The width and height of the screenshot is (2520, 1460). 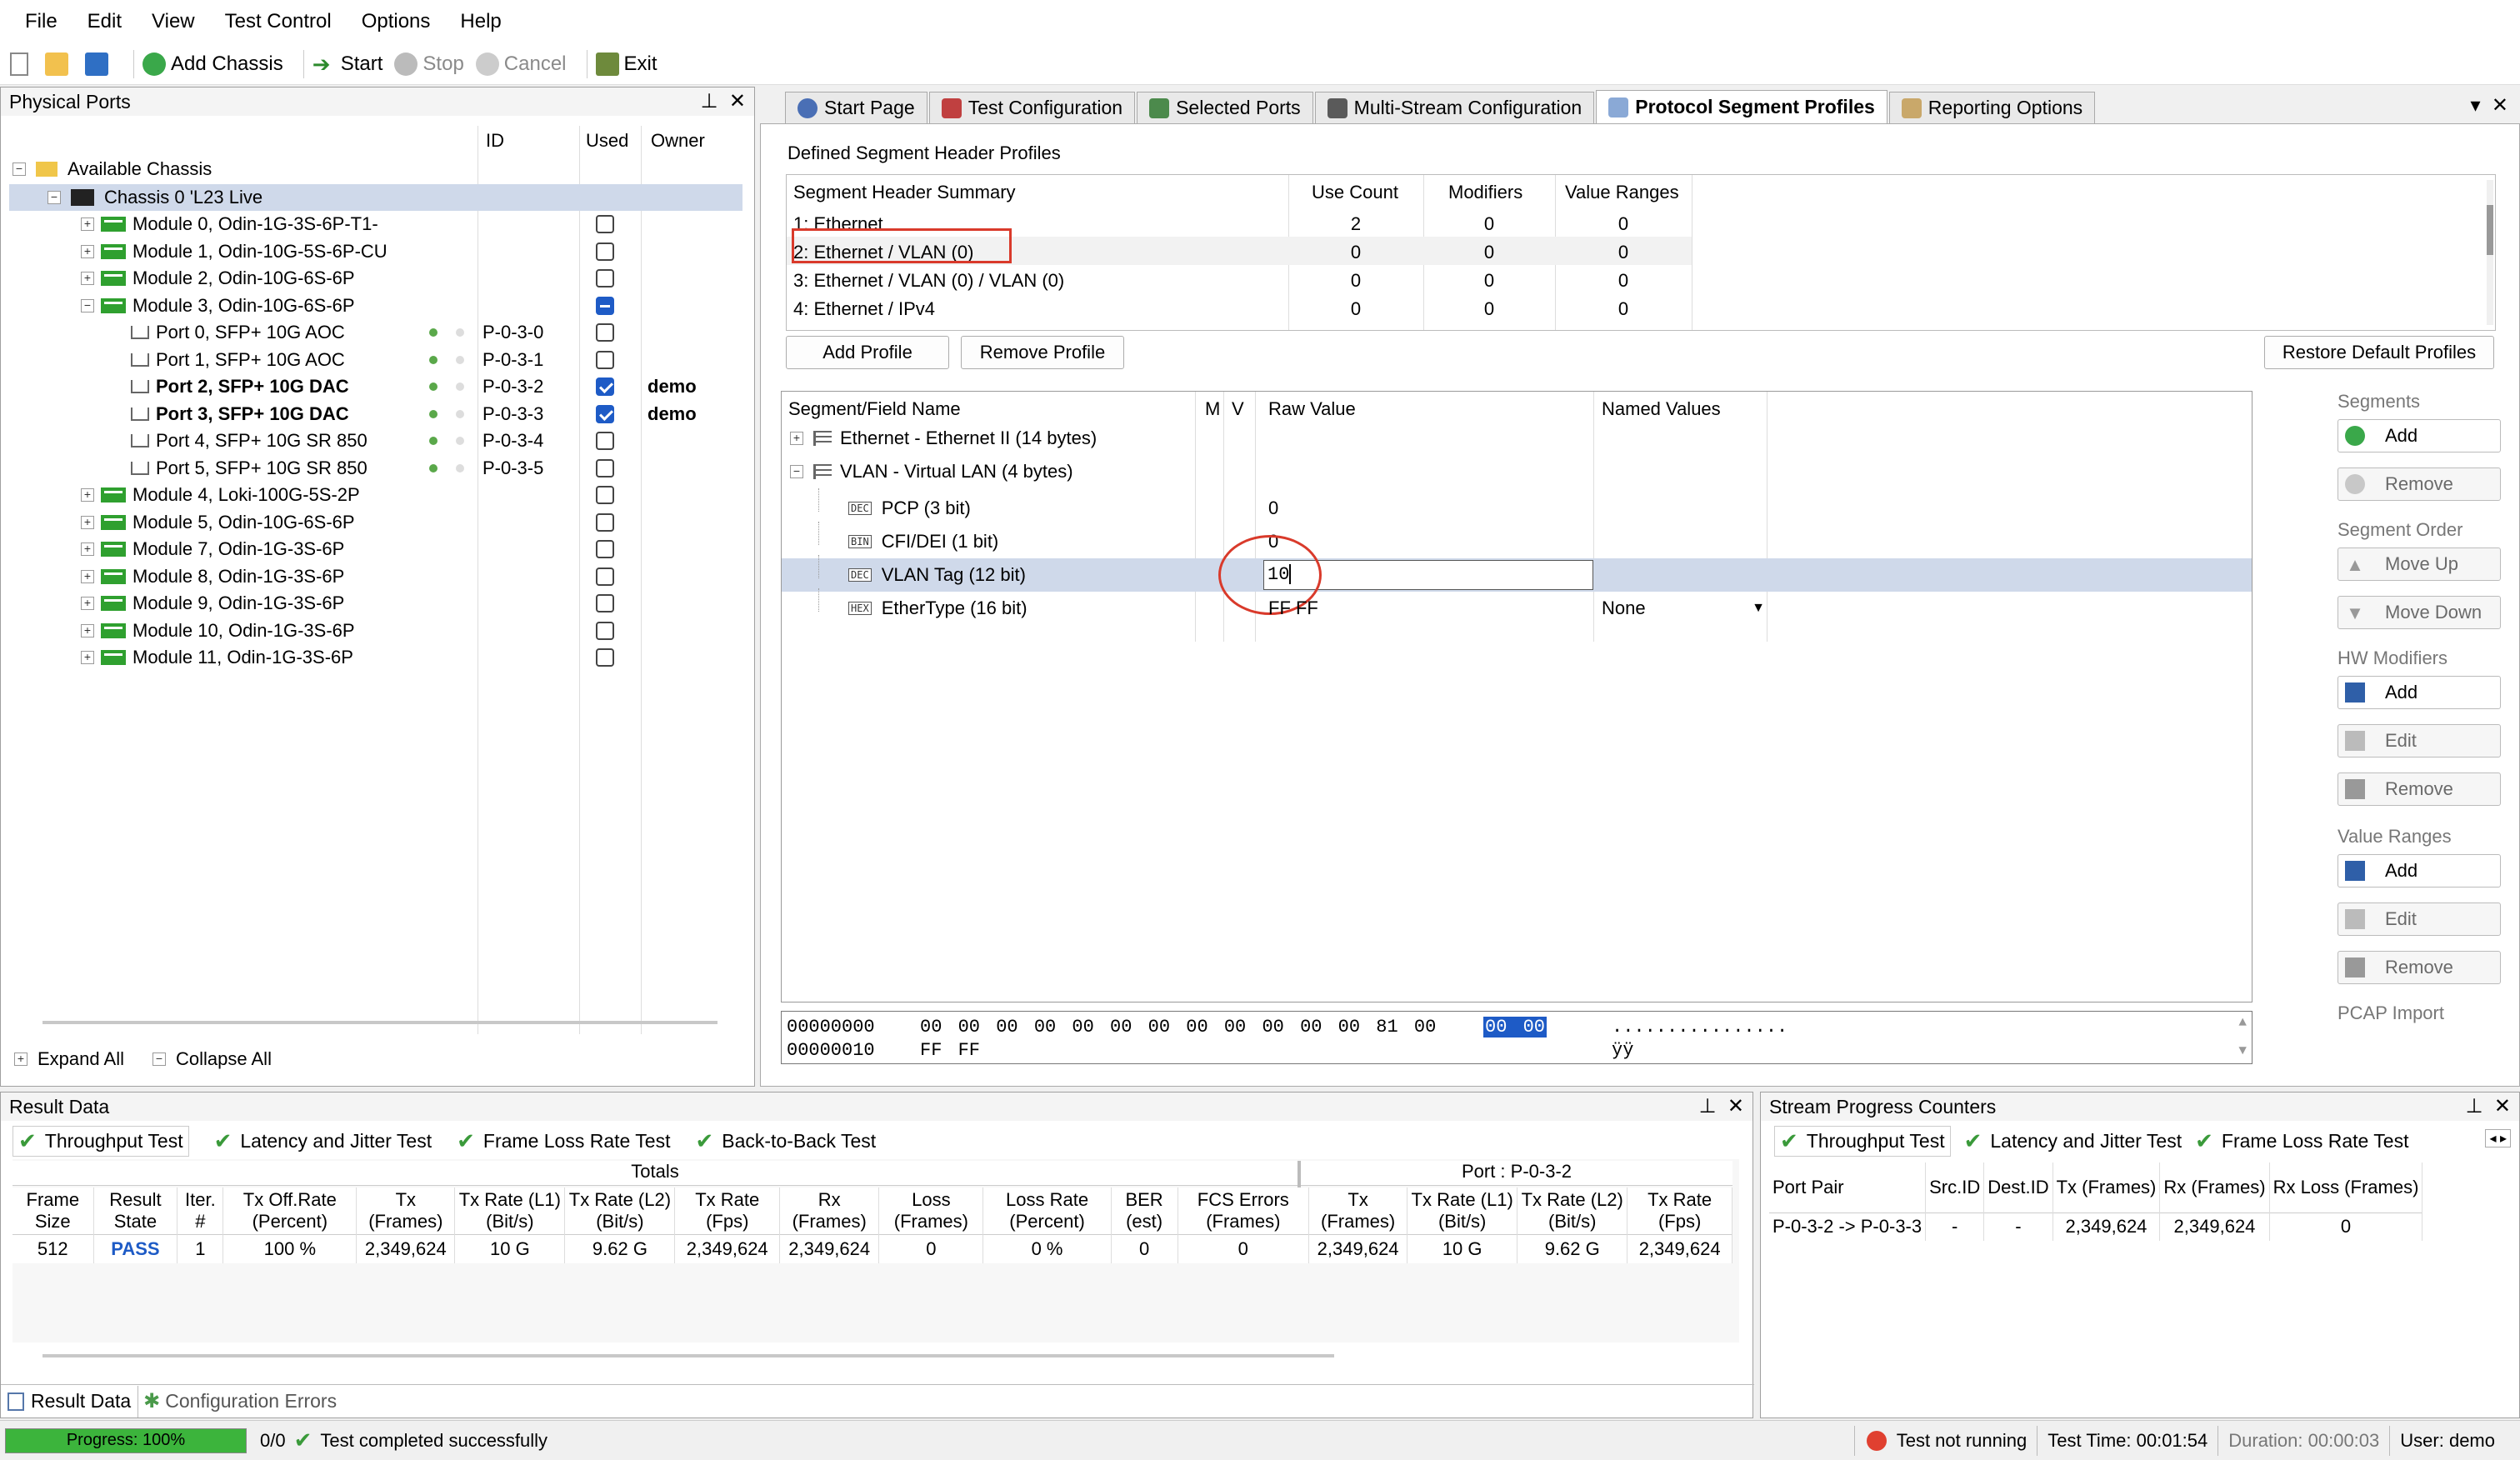 I want to click on port-row: Port 5, SFP+ 10G SR 850, so click(x=247, y=468).